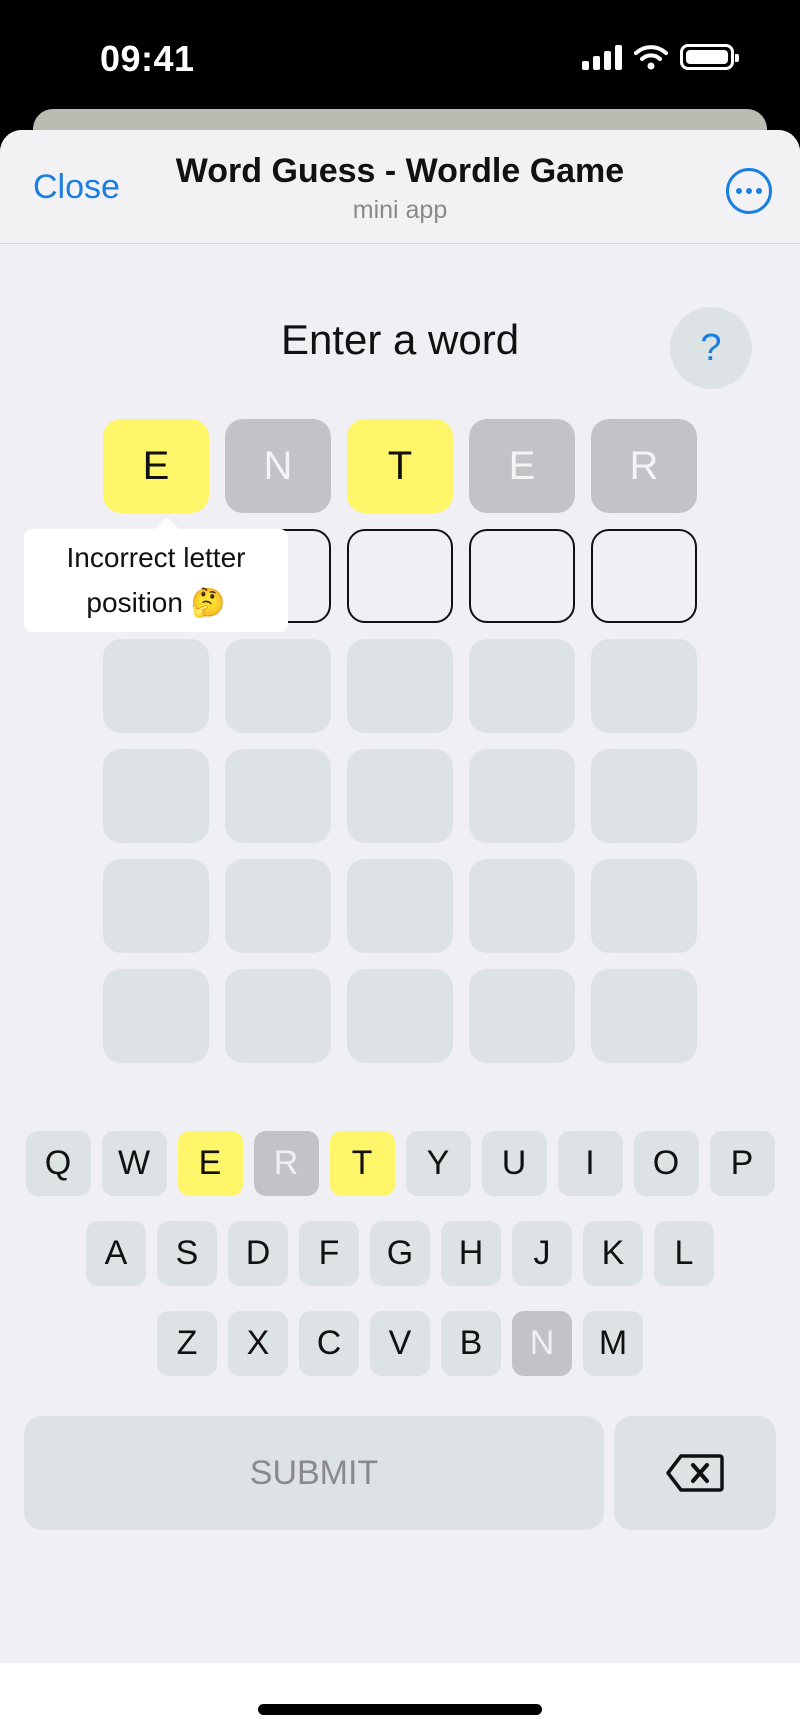 This screenshot has height=1734, width=800. I want to click on key-o: O, so click(666, 1163).